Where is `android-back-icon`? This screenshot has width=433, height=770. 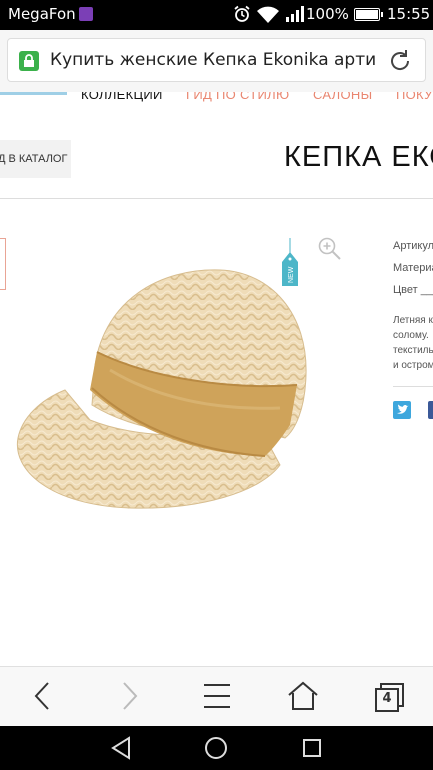 android-back-icon is located at coordinates (121, 748).